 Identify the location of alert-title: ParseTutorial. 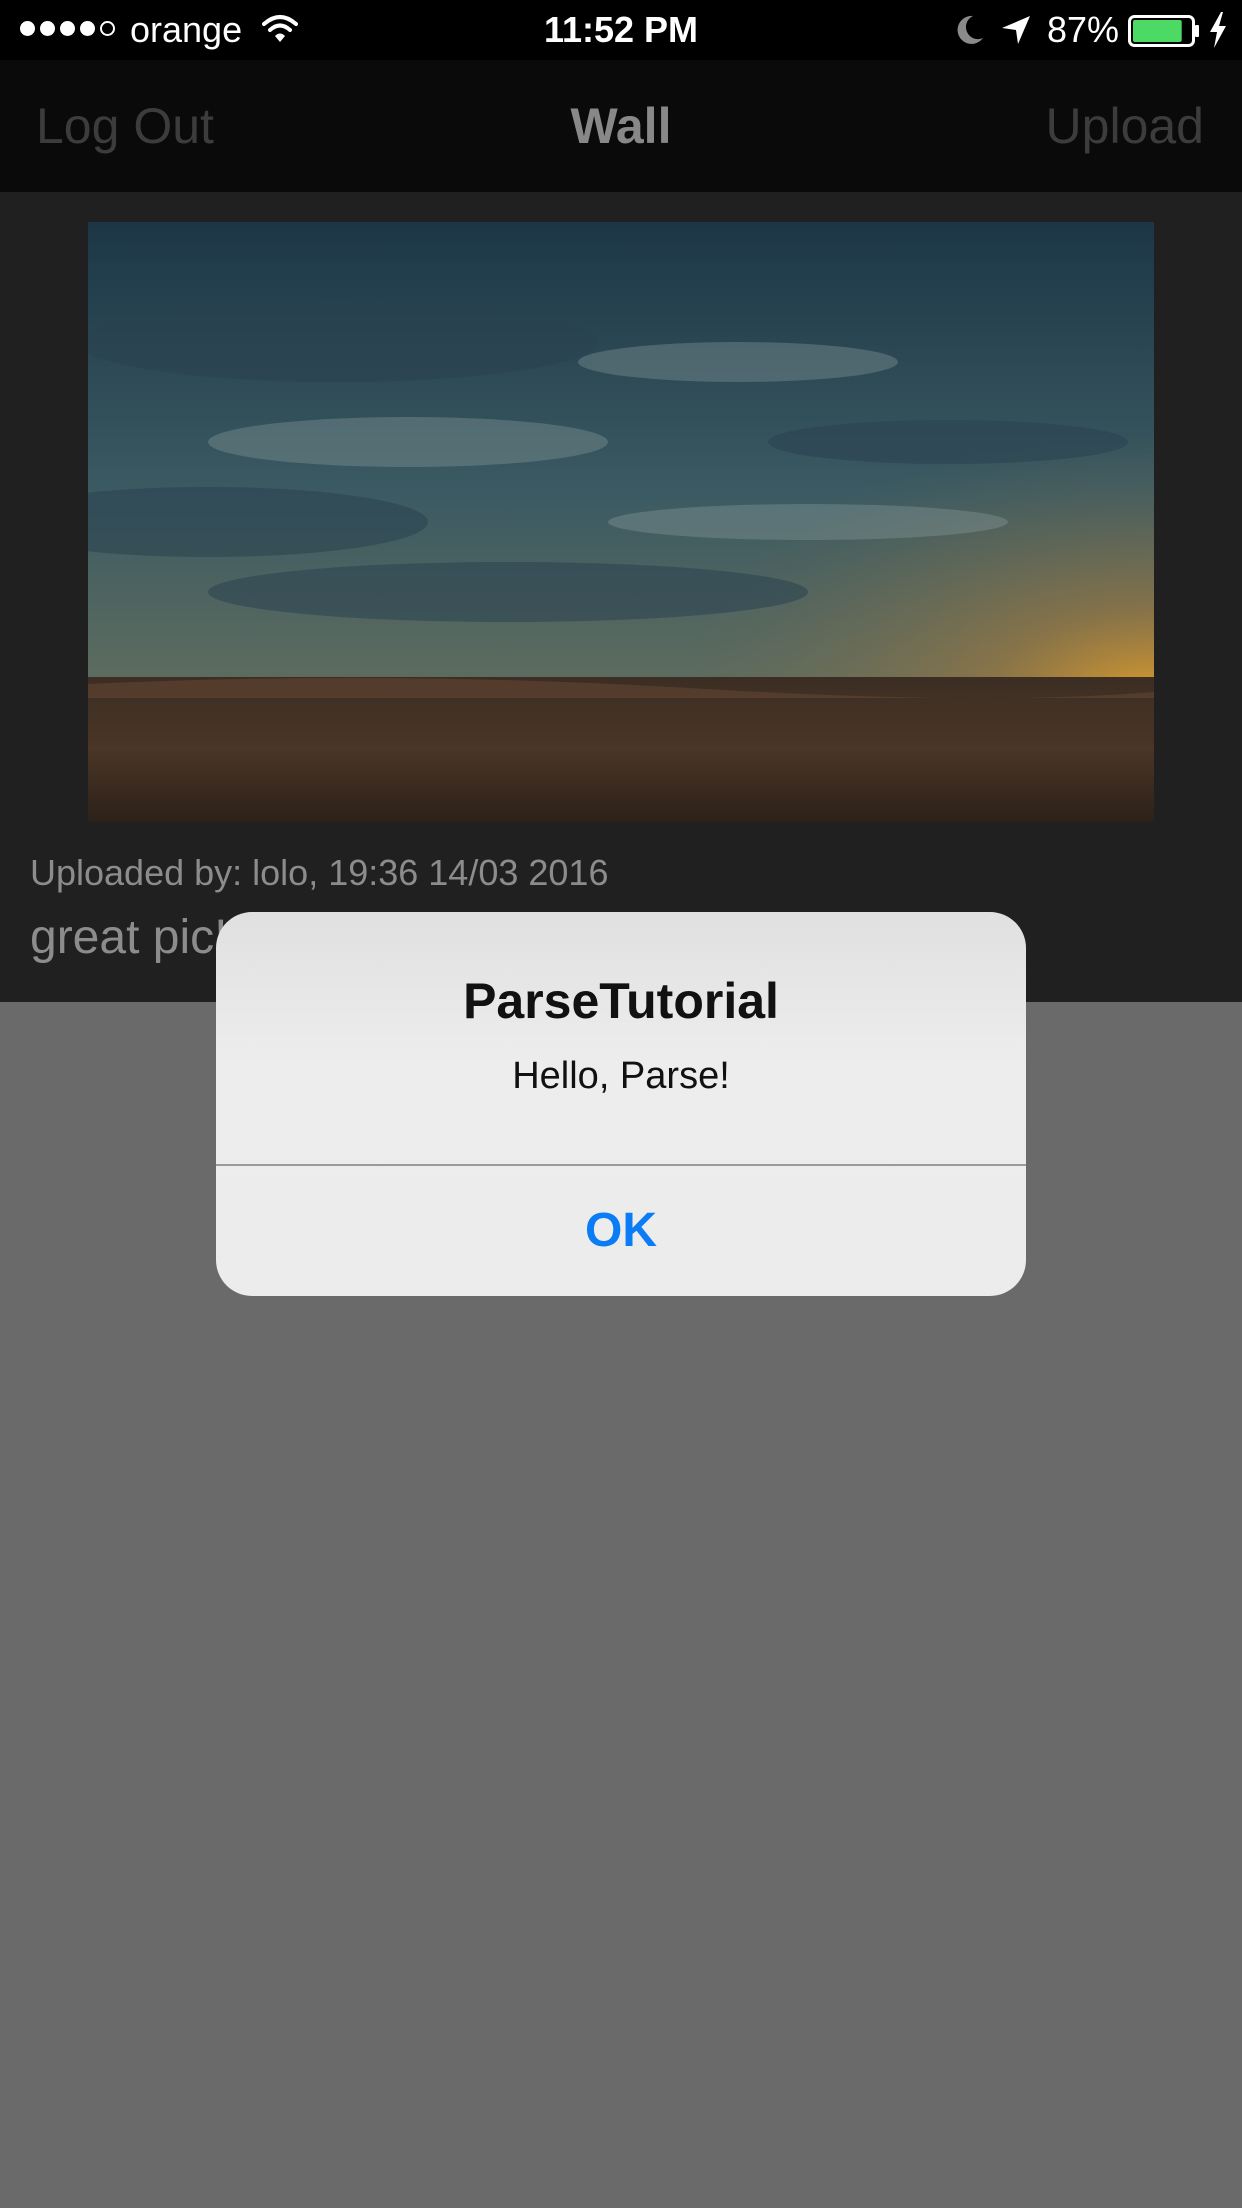
(621, 1001).